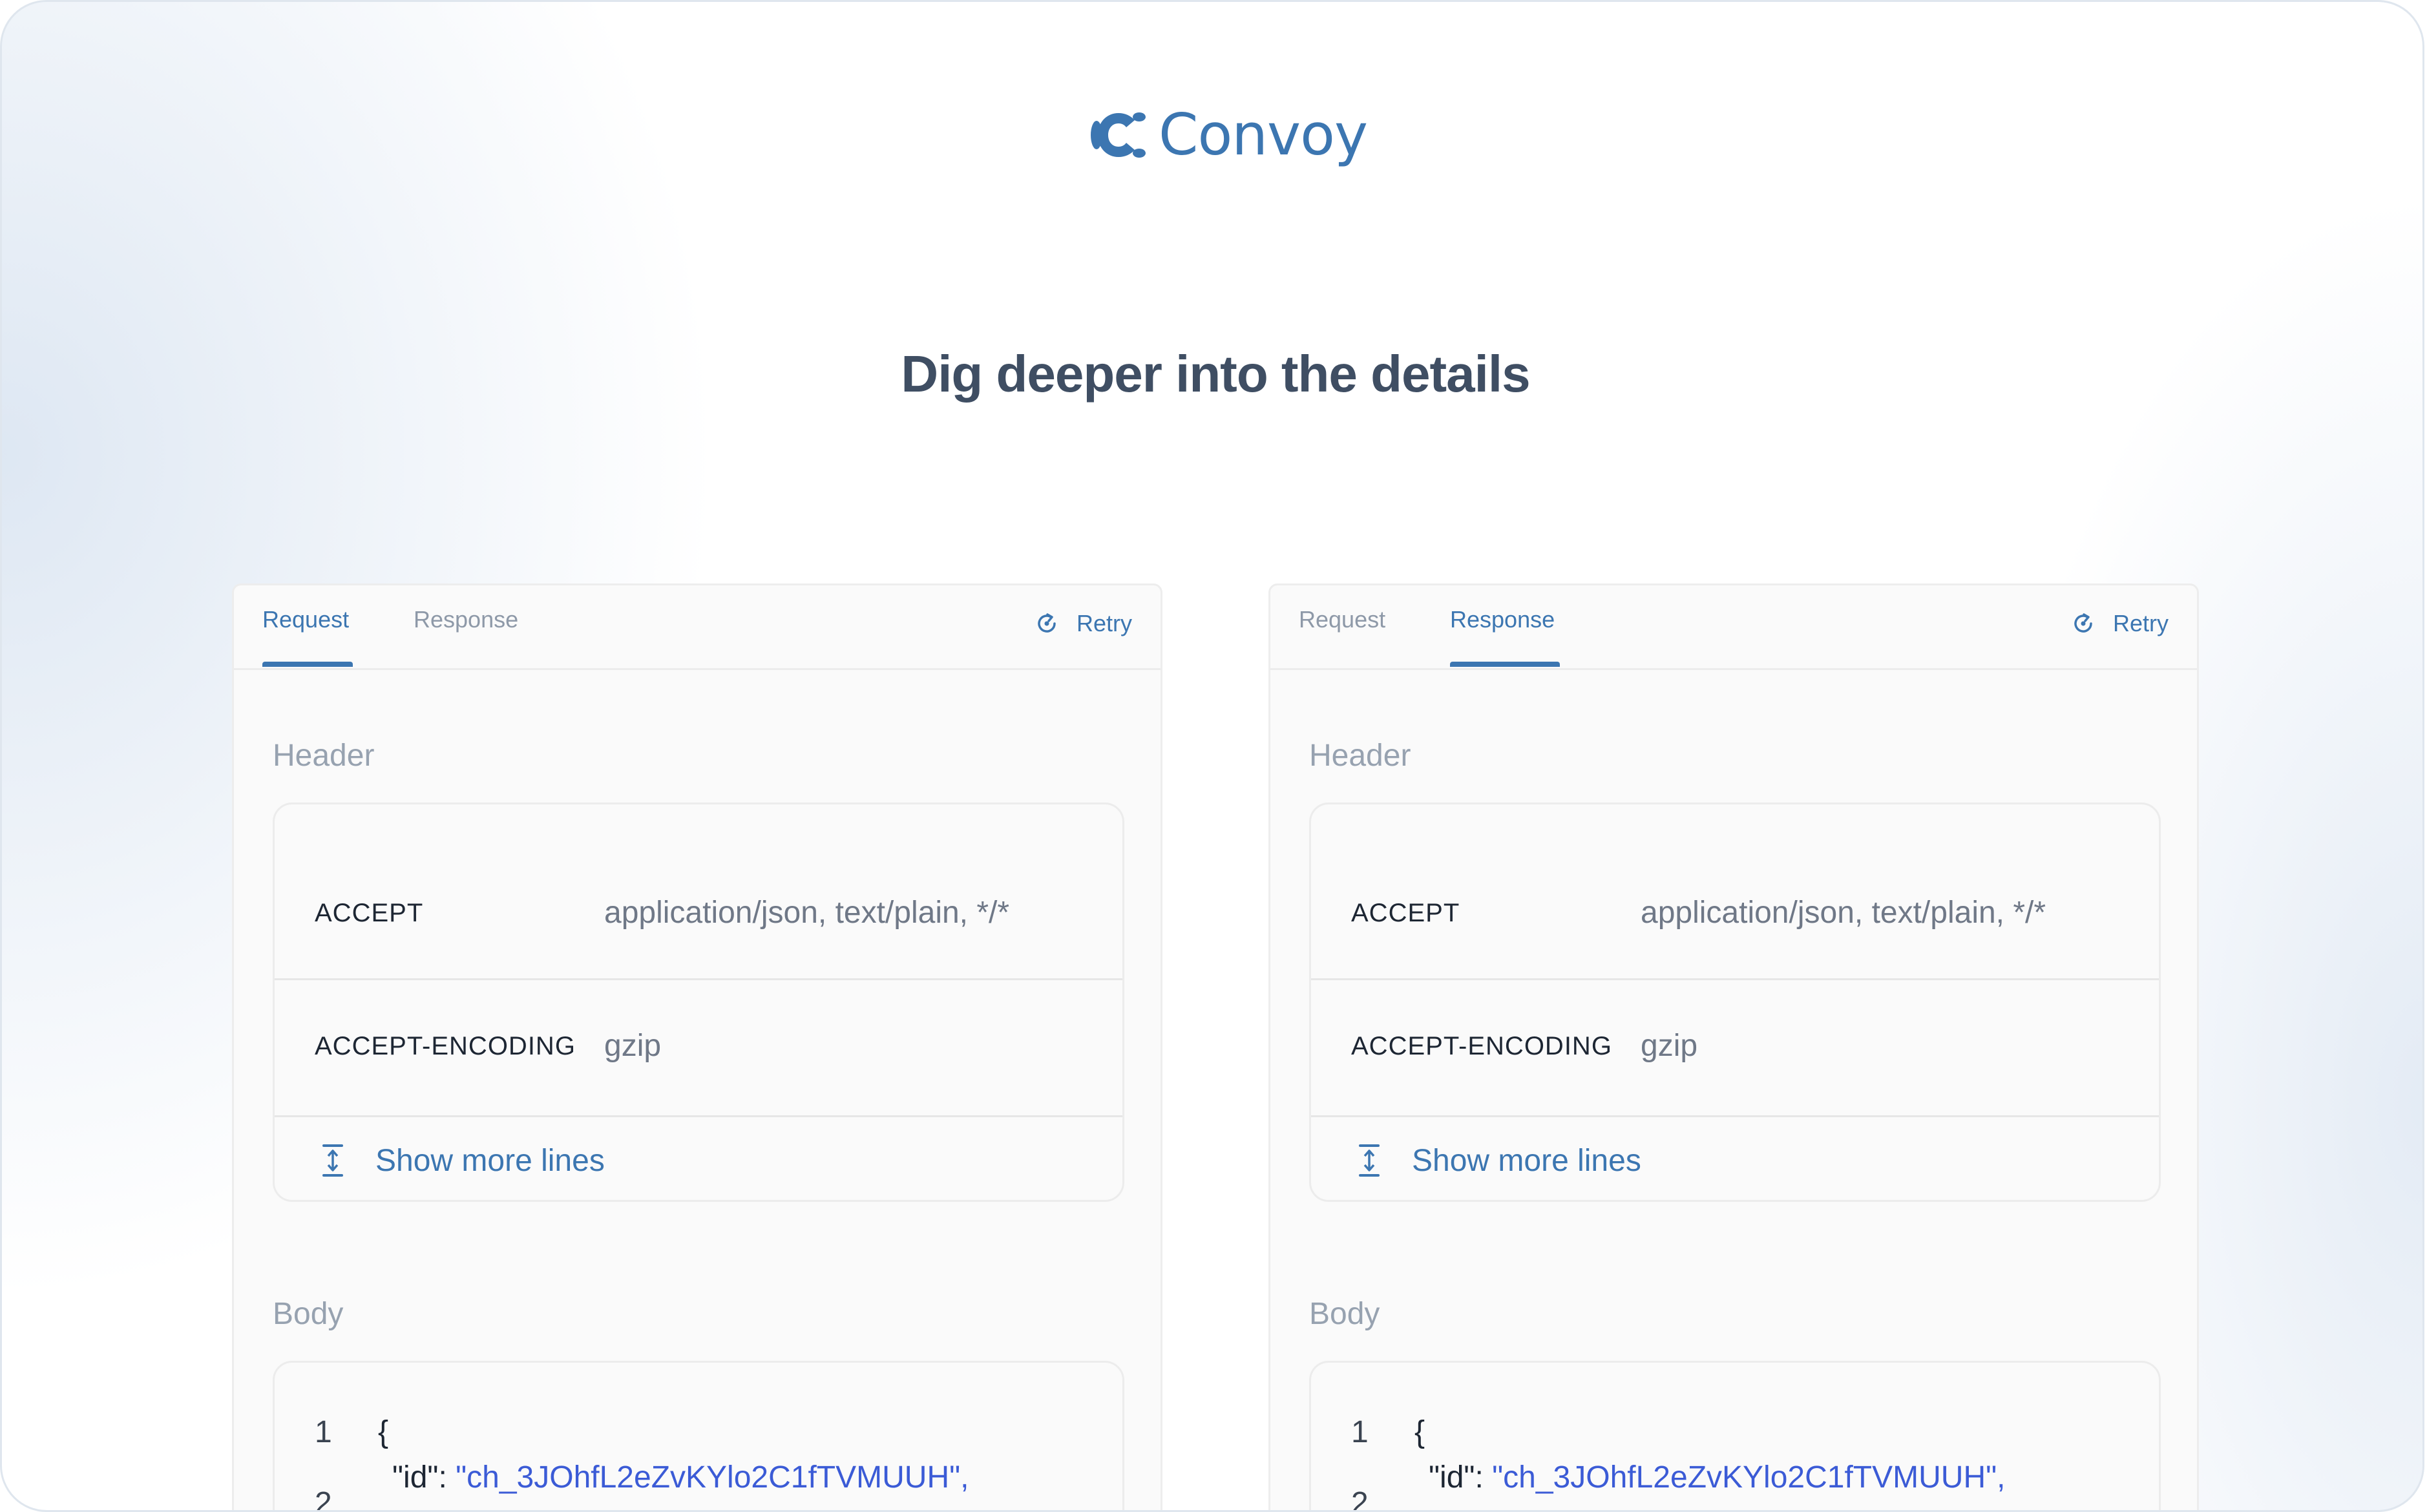  I want to click on page-title: Dig deeper into the details, so click(1216, 374).